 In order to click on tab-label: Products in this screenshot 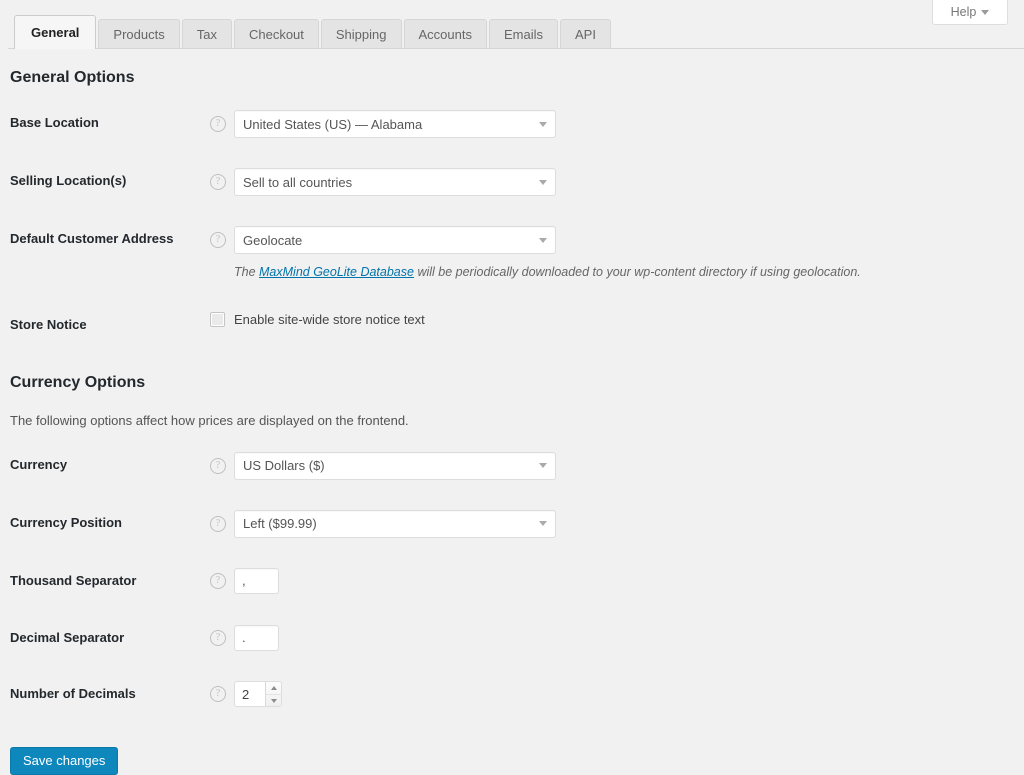, I will do `click(139, 34)`.